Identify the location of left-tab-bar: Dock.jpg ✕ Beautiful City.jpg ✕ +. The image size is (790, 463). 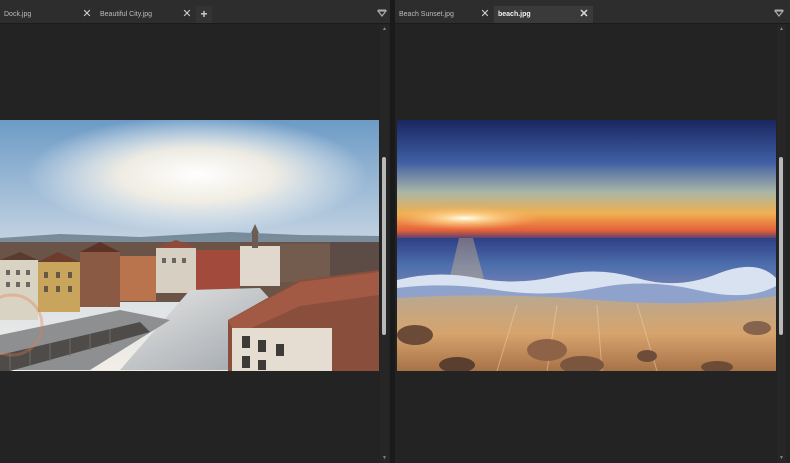
(195, 12).